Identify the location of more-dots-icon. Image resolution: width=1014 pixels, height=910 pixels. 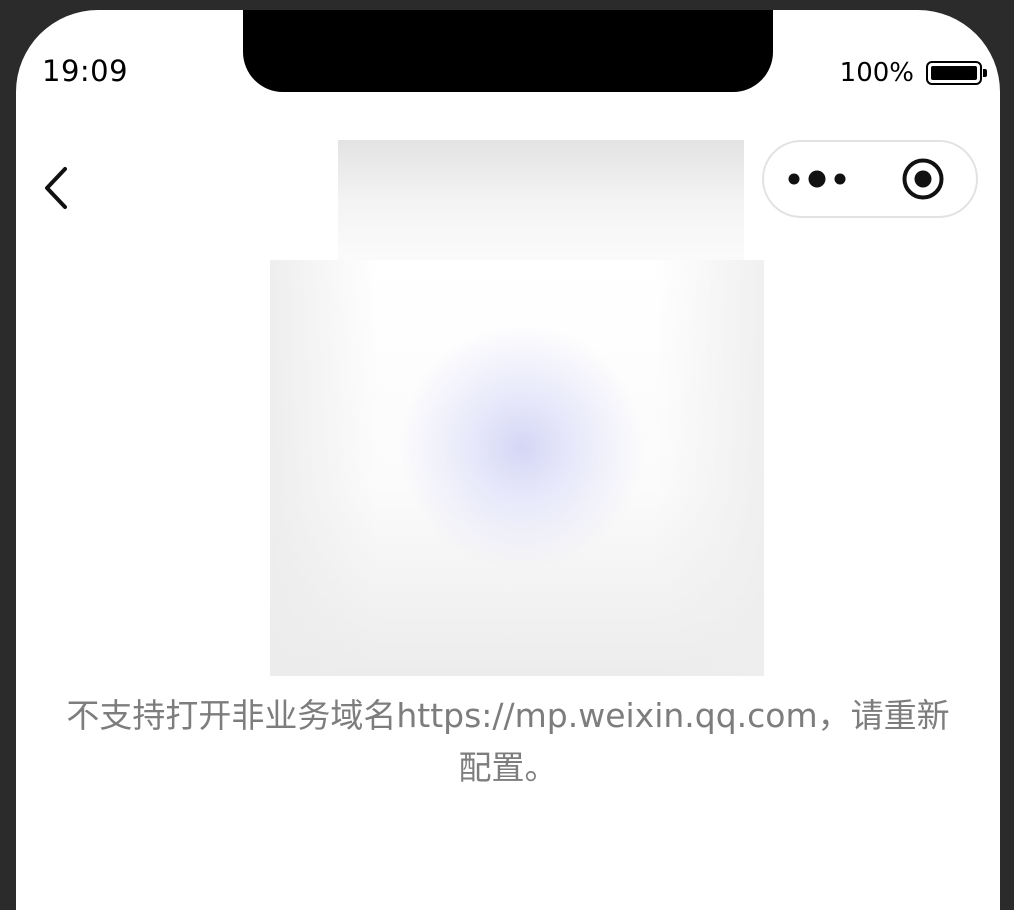
(817, 179).